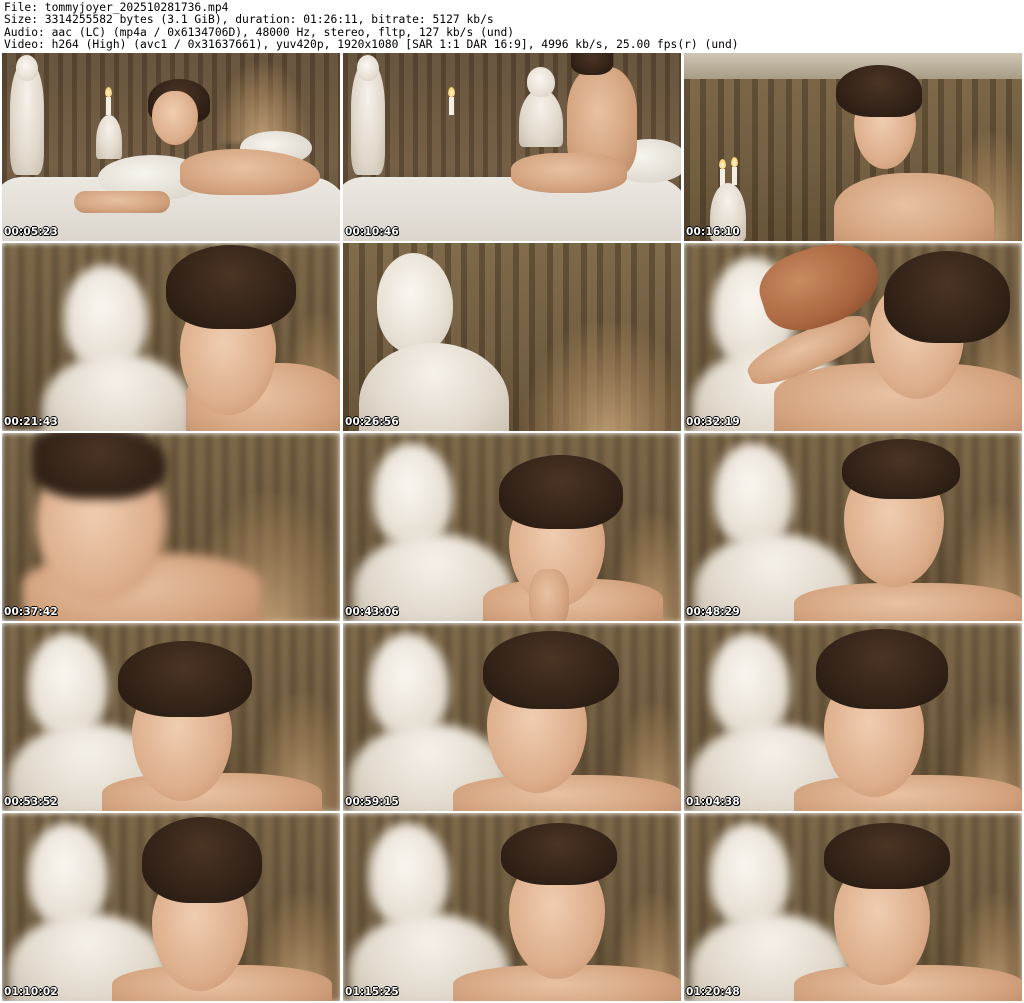  What do you see at coordinates (713, 992) in the screenshot?
I see `timestamp-label: 01:20:48` at bounding box center [713, 992].